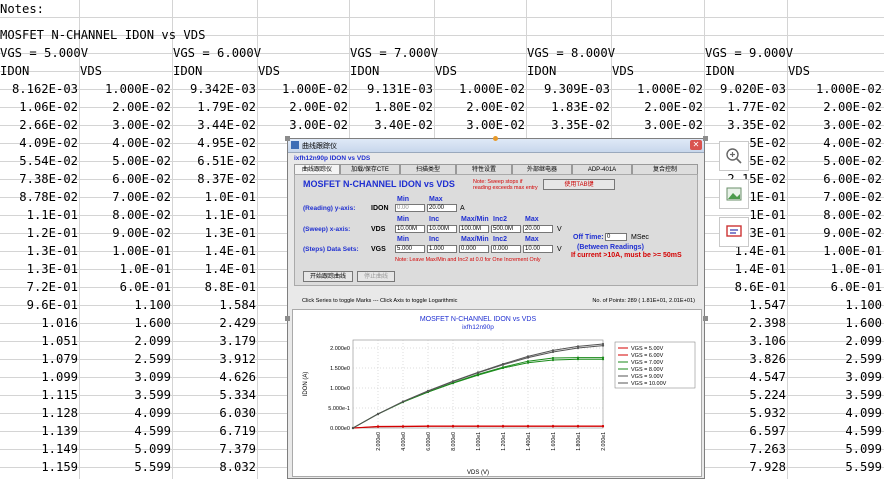 This screenshot has height=479, width=884. I want to click on vgs-header-cell: VGS = 9.000V, so click(794, 53).